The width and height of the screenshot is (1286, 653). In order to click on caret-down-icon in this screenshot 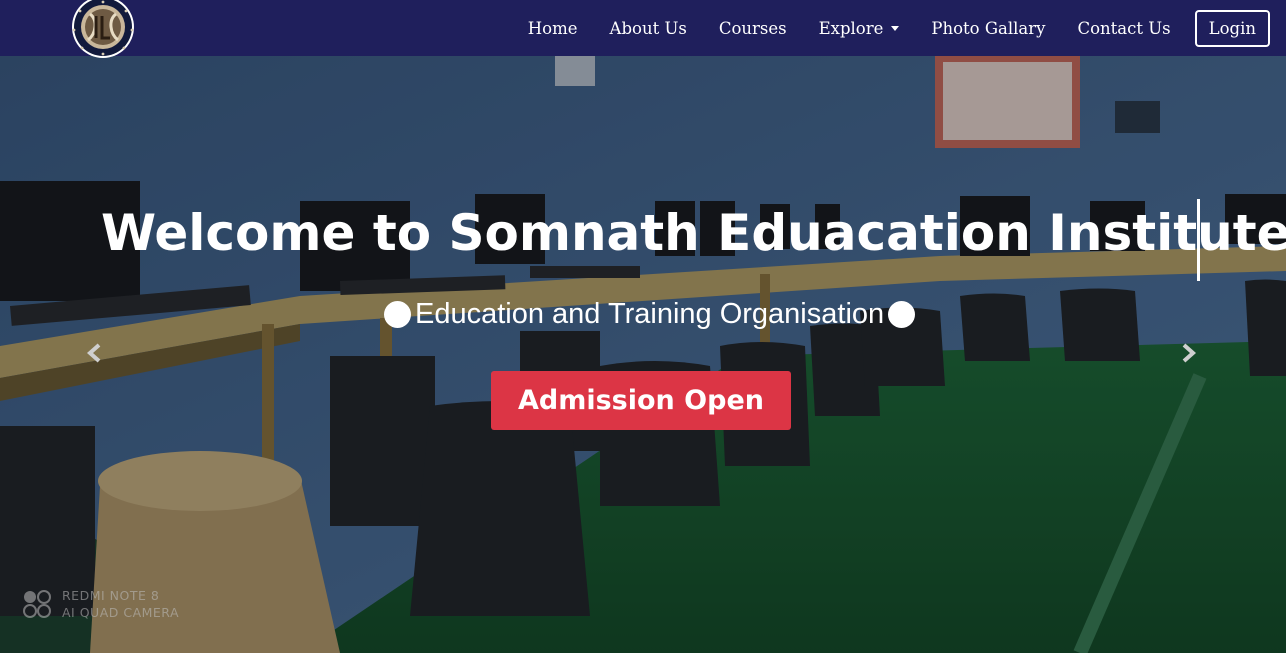, I will do `click(895, 28)`.